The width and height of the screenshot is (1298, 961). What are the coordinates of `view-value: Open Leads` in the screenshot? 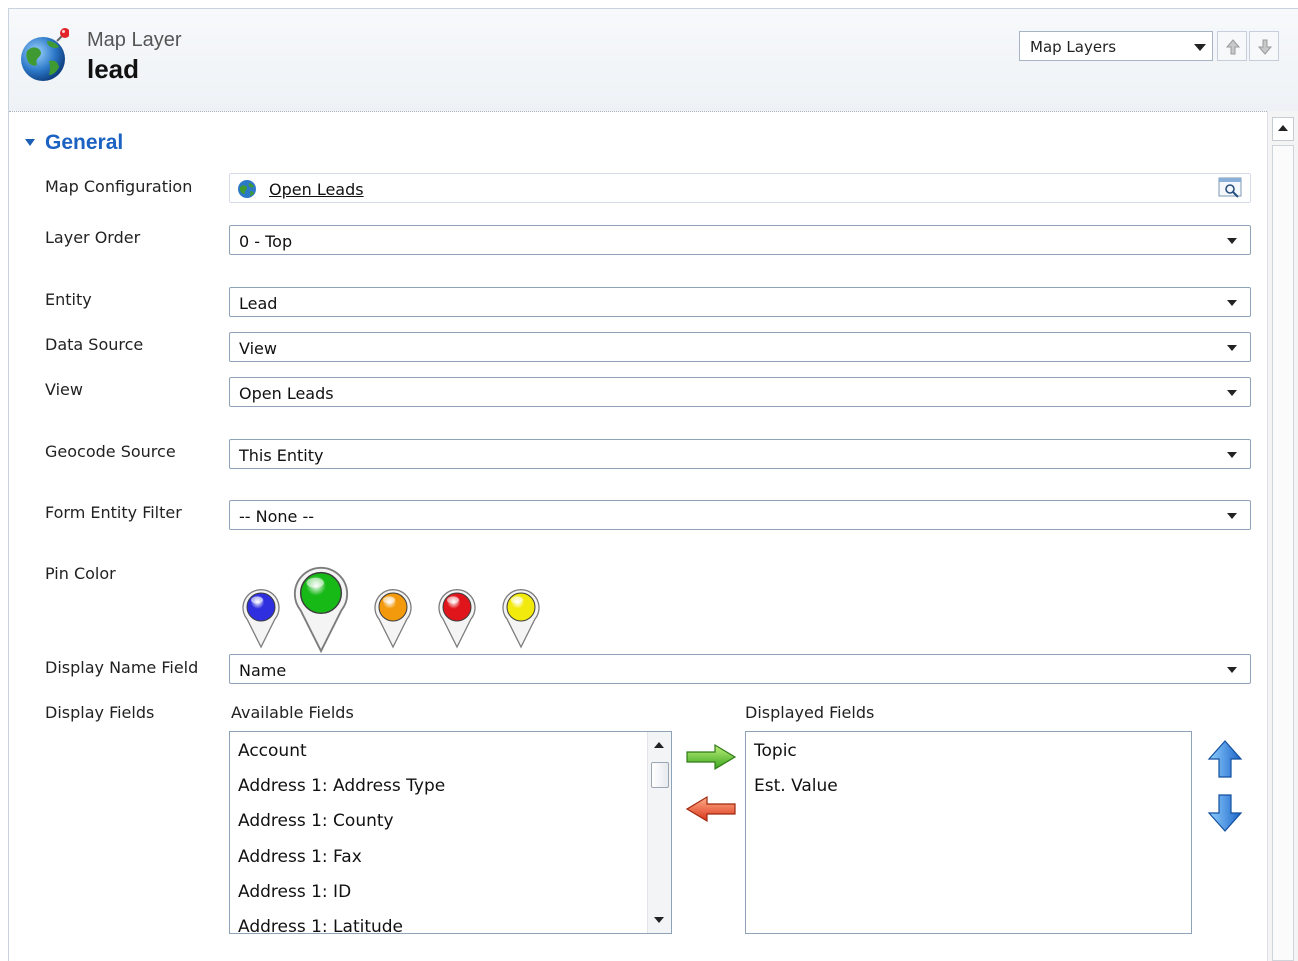 It's located at (286, 393).